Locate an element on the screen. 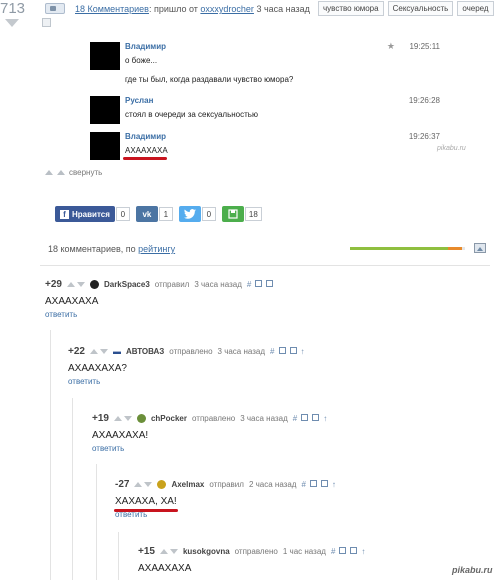  chat-text: стоял в очереди за сексуальностью is located at coordinates (191, 114).